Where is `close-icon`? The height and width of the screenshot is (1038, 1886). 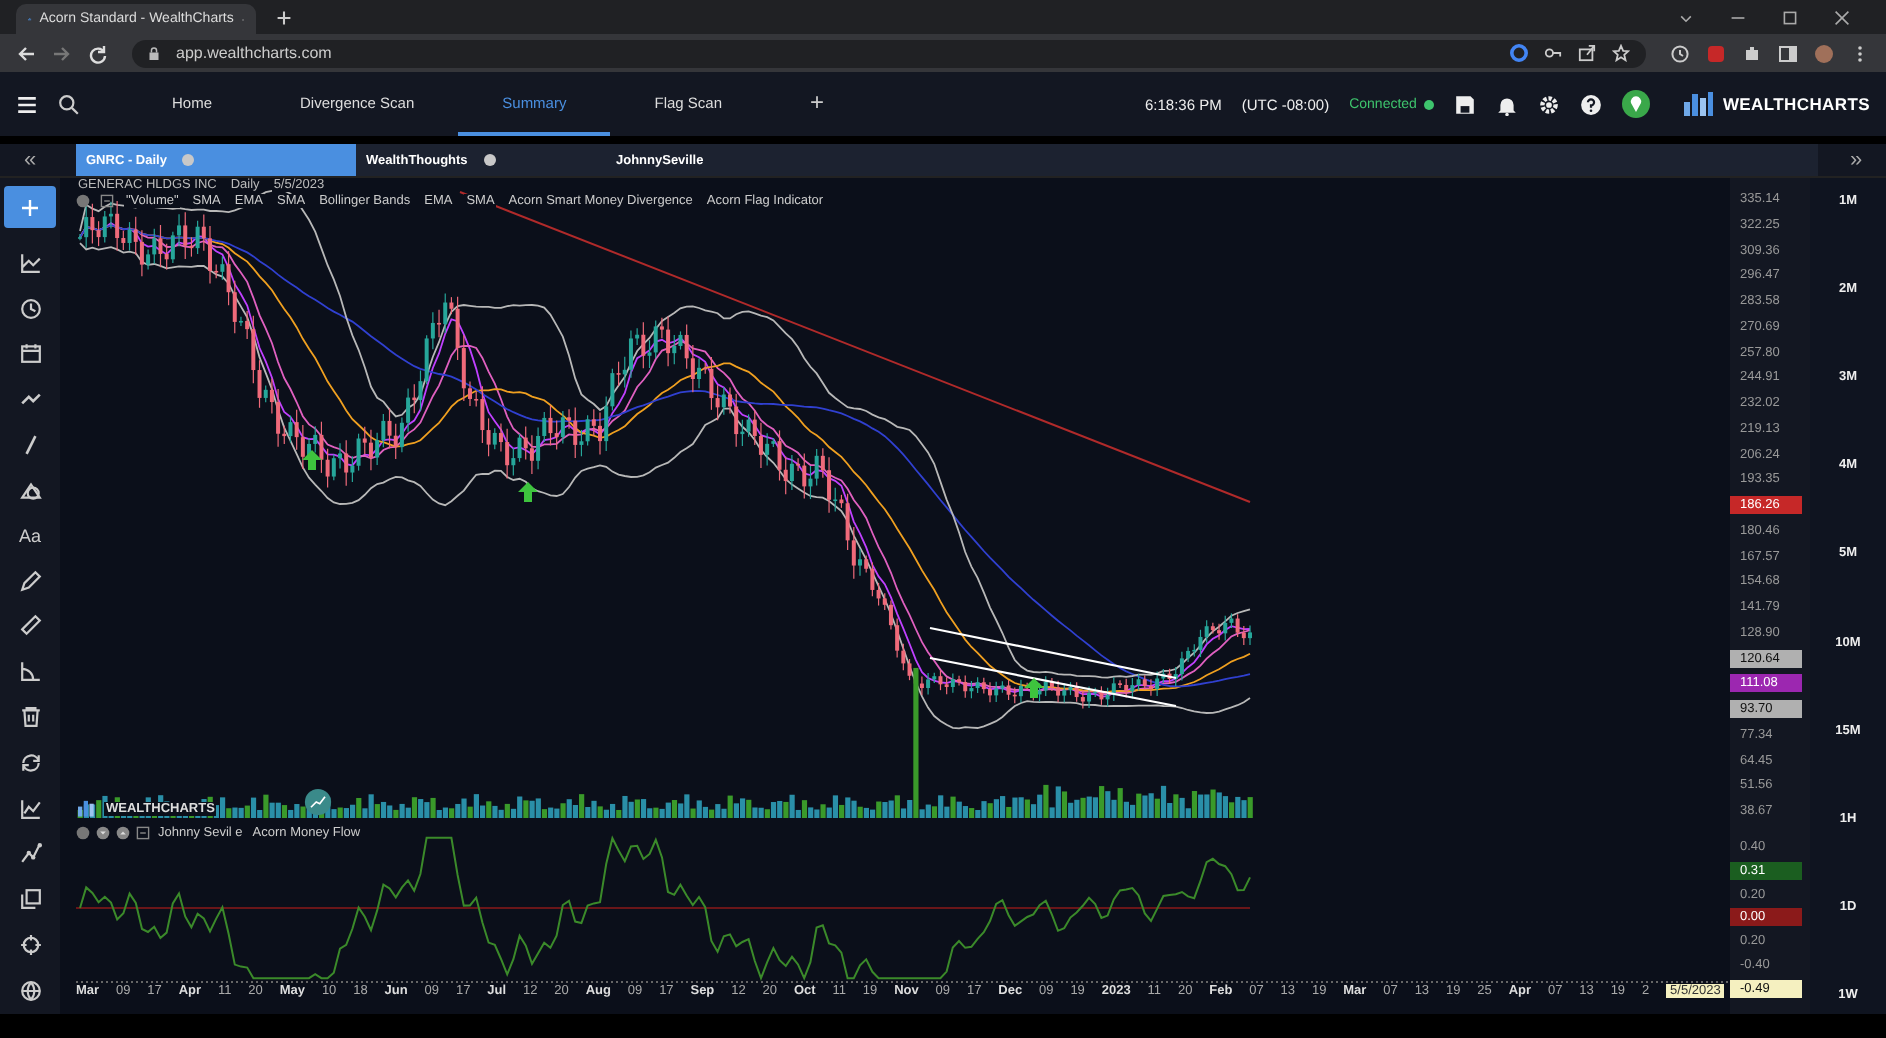
close-icon is located at coordinates (1842, 17).